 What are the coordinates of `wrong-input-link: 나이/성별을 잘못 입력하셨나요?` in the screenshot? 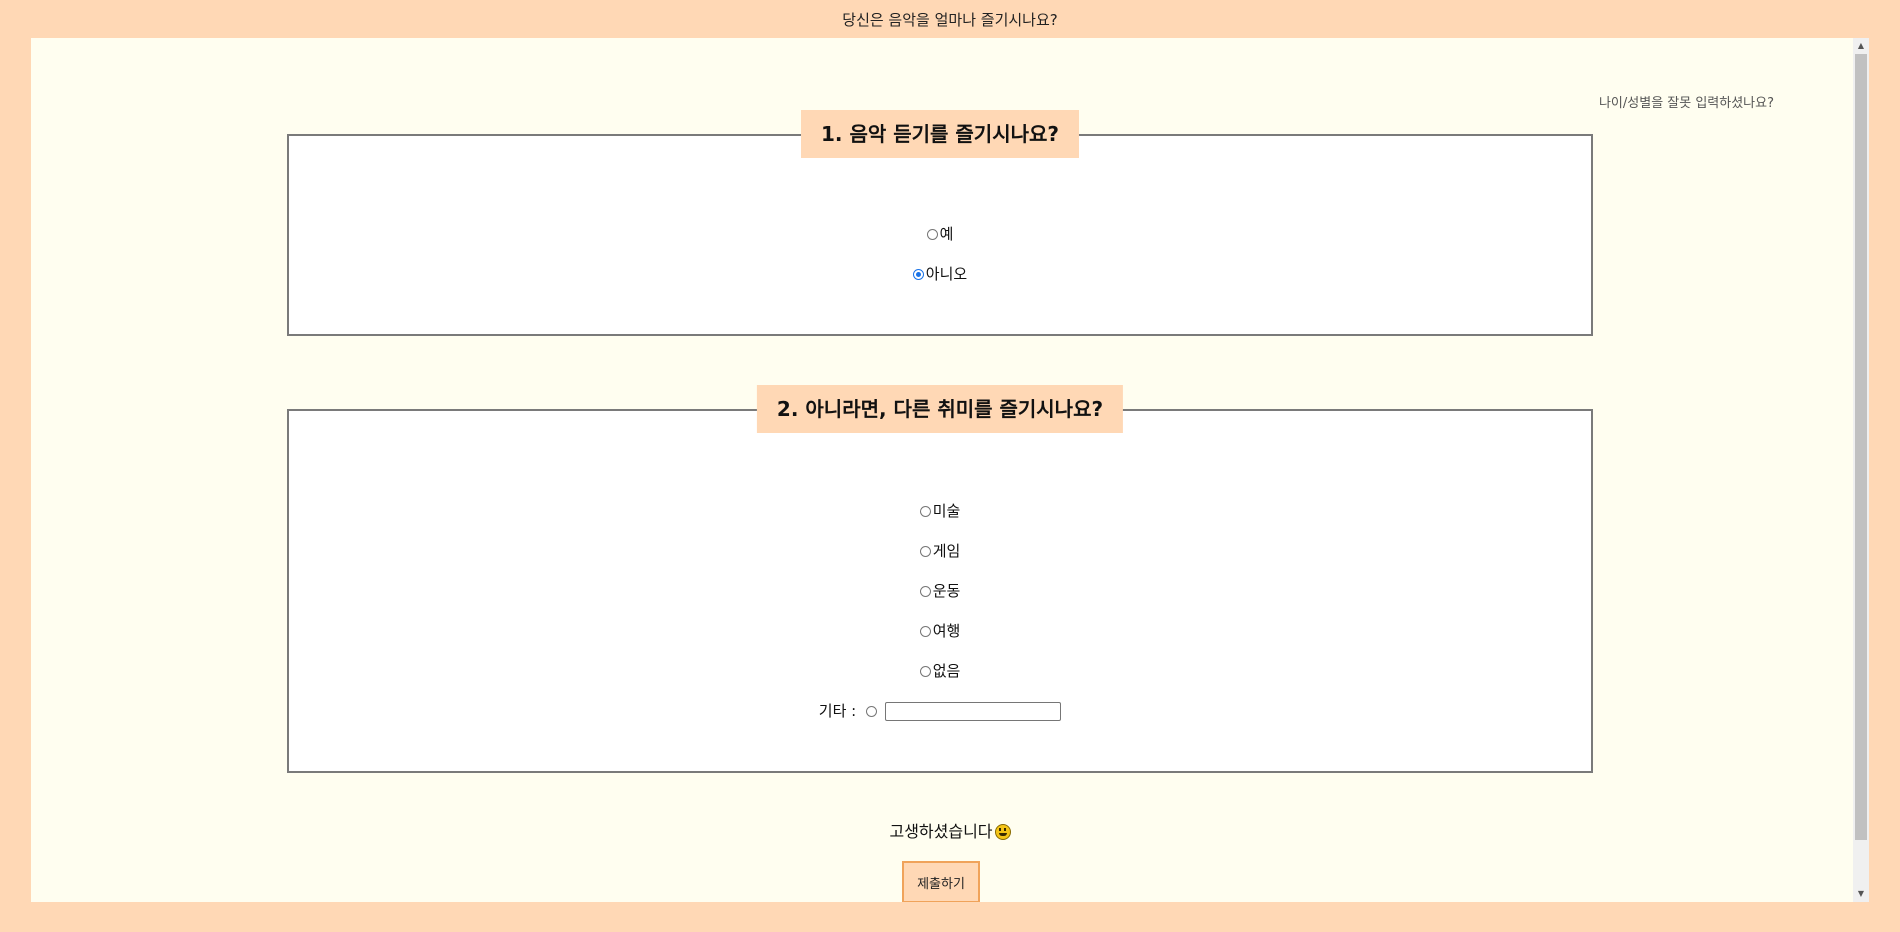 It's located at (1686, 101).